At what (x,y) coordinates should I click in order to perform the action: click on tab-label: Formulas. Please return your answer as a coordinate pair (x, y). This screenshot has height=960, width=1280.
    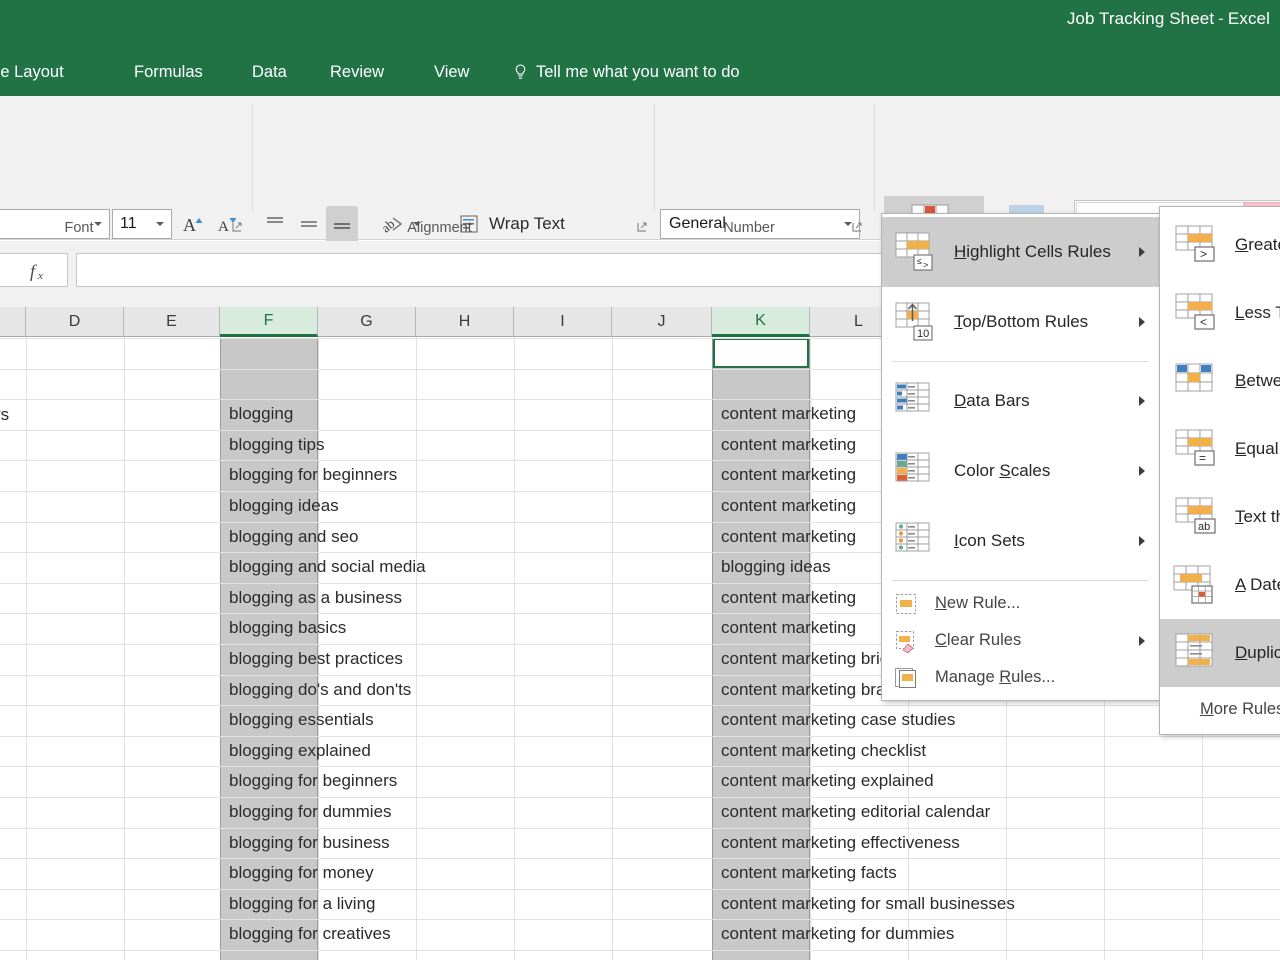
    Looking at the image, I should click on (168, 71).